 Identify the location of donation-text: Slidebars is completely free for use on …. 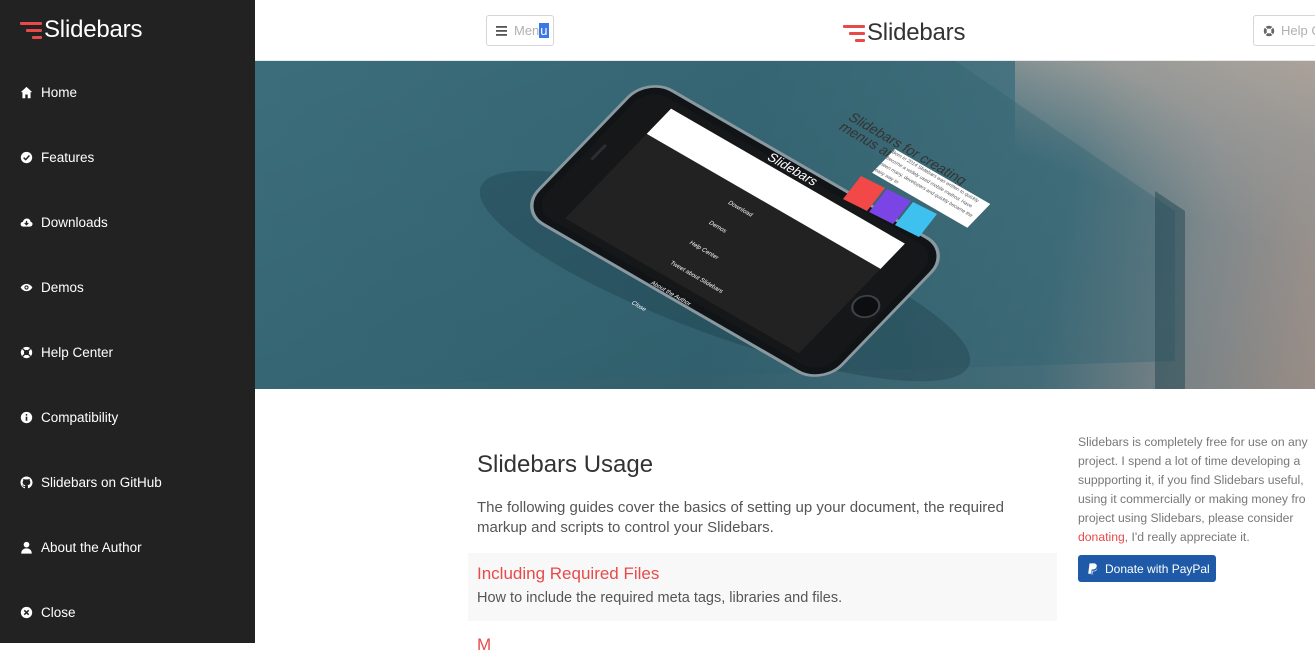
(1196, 490).